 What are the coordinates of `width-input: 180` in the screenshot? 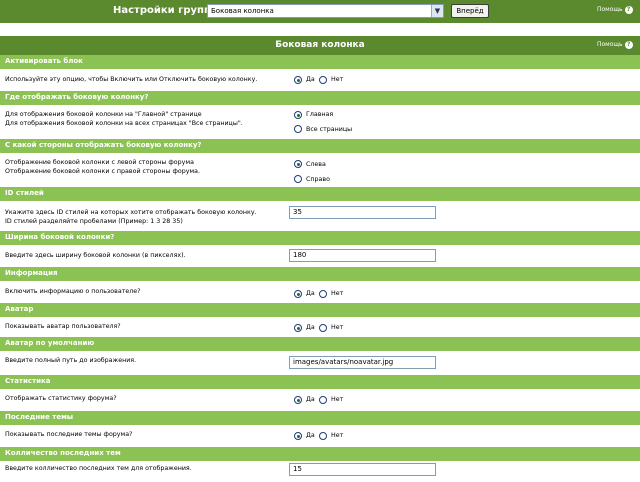 It's located at (362, 255).